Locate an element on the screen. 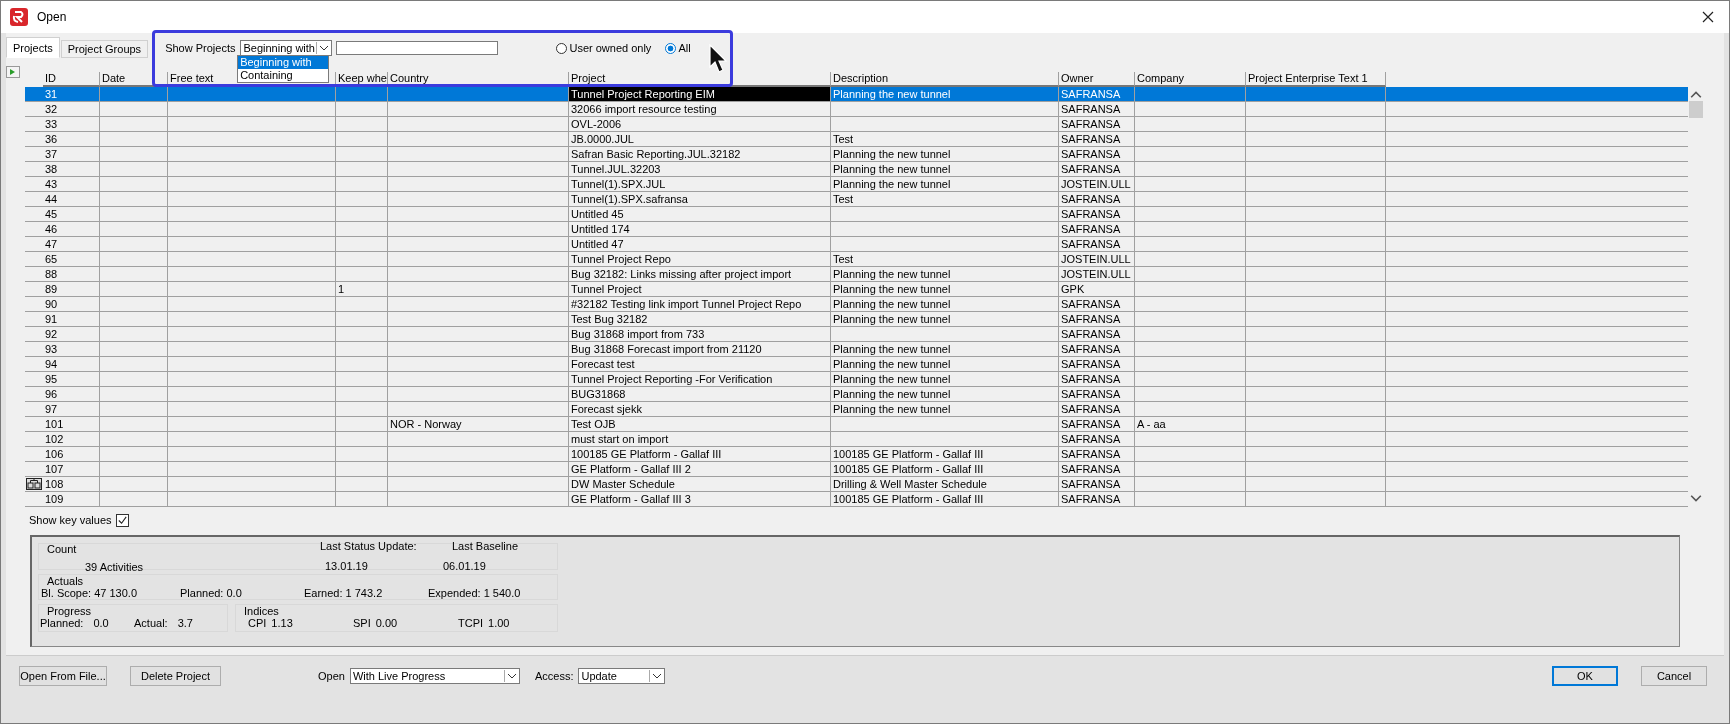 The width and height of the screenshot is (1730, 727). table-cell: Test Bug 32182 is located at coordinates (609, 319).